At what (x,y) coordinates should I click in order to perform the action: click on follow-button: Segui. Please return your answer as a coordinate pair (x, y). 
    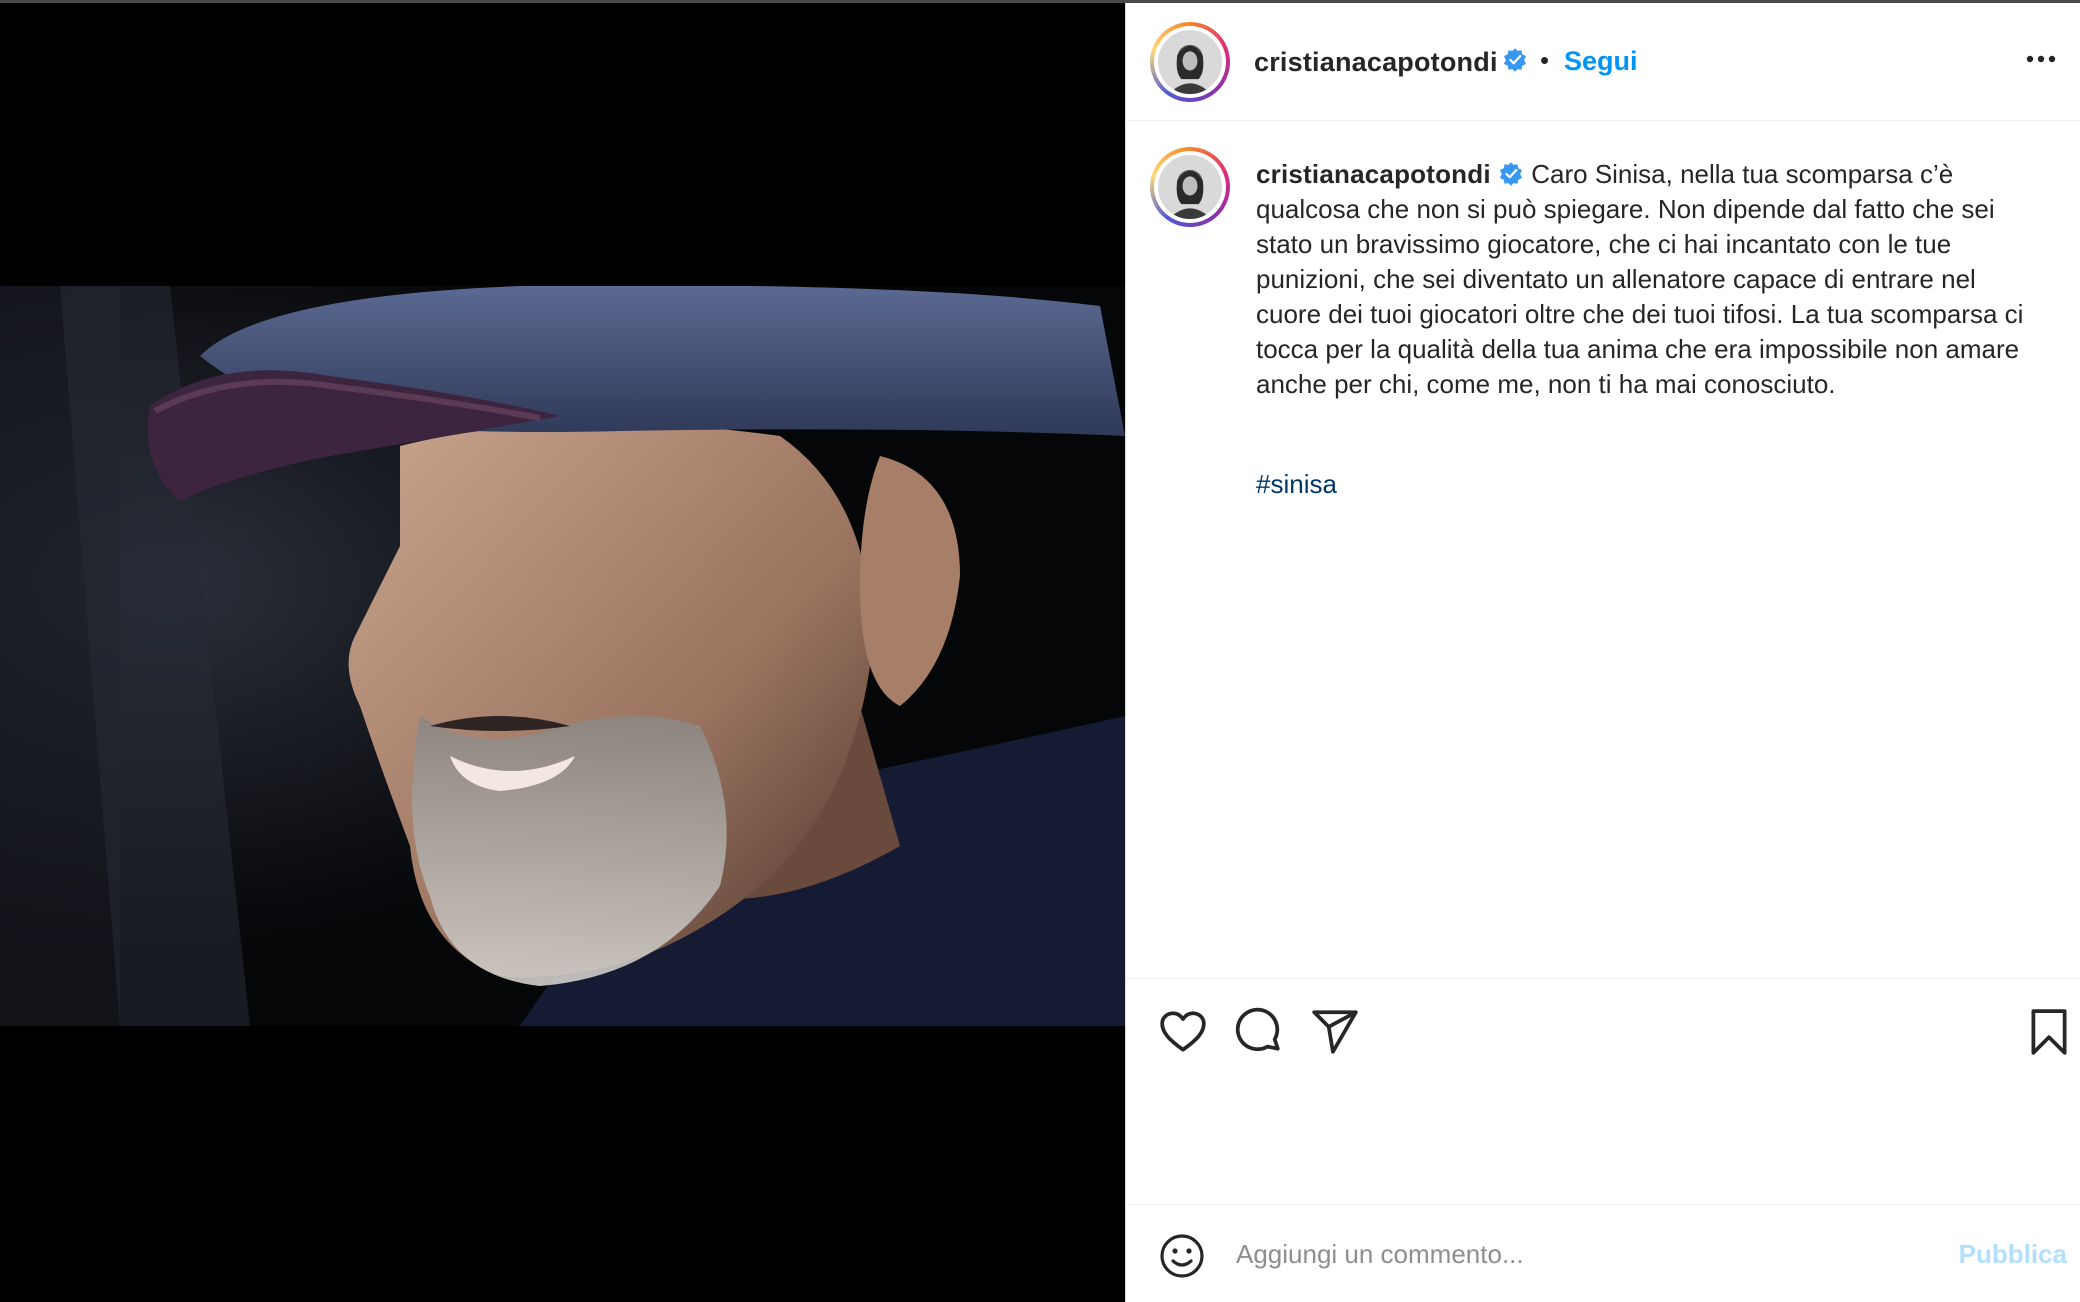
    Looking at the image, I should click on (1601, 61).